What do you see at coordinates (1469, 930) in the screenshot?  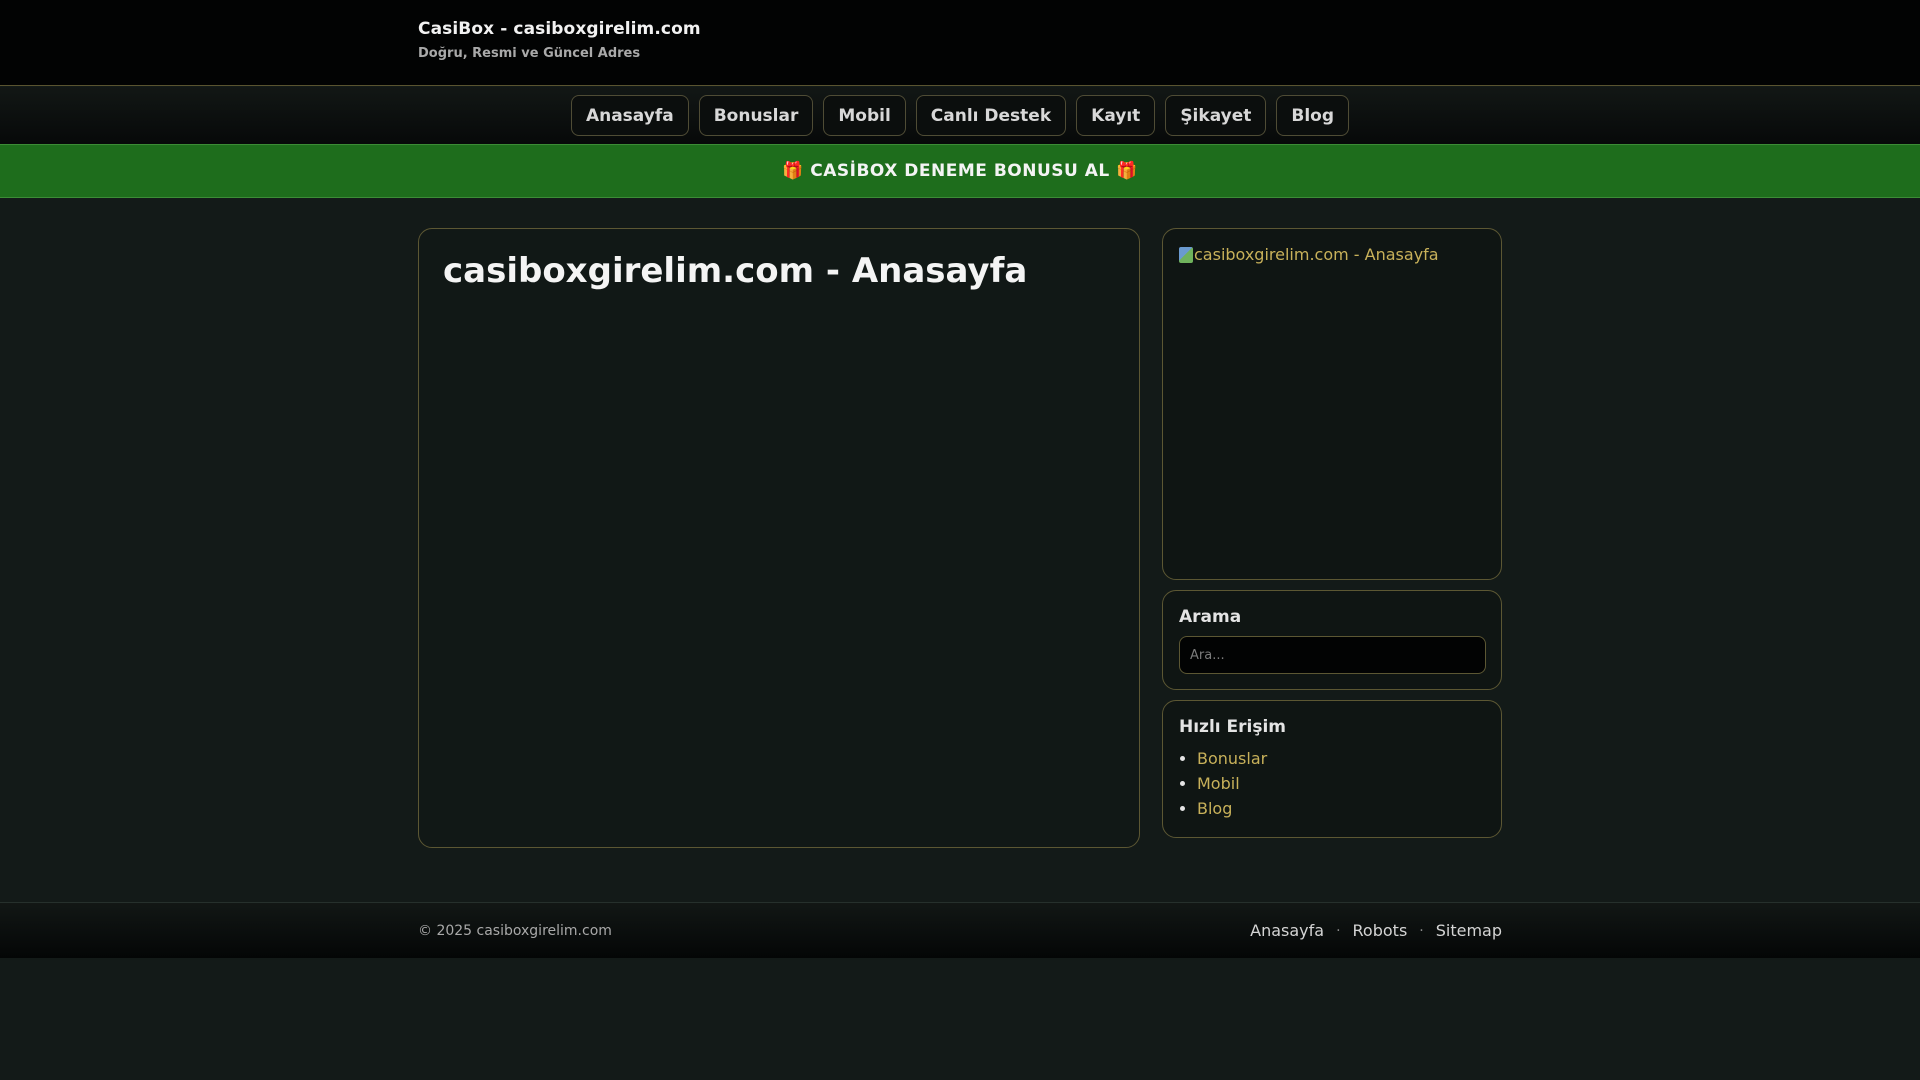 I see `footer-link-sitemap: Sitemap` at bounding box center [1469, 930].